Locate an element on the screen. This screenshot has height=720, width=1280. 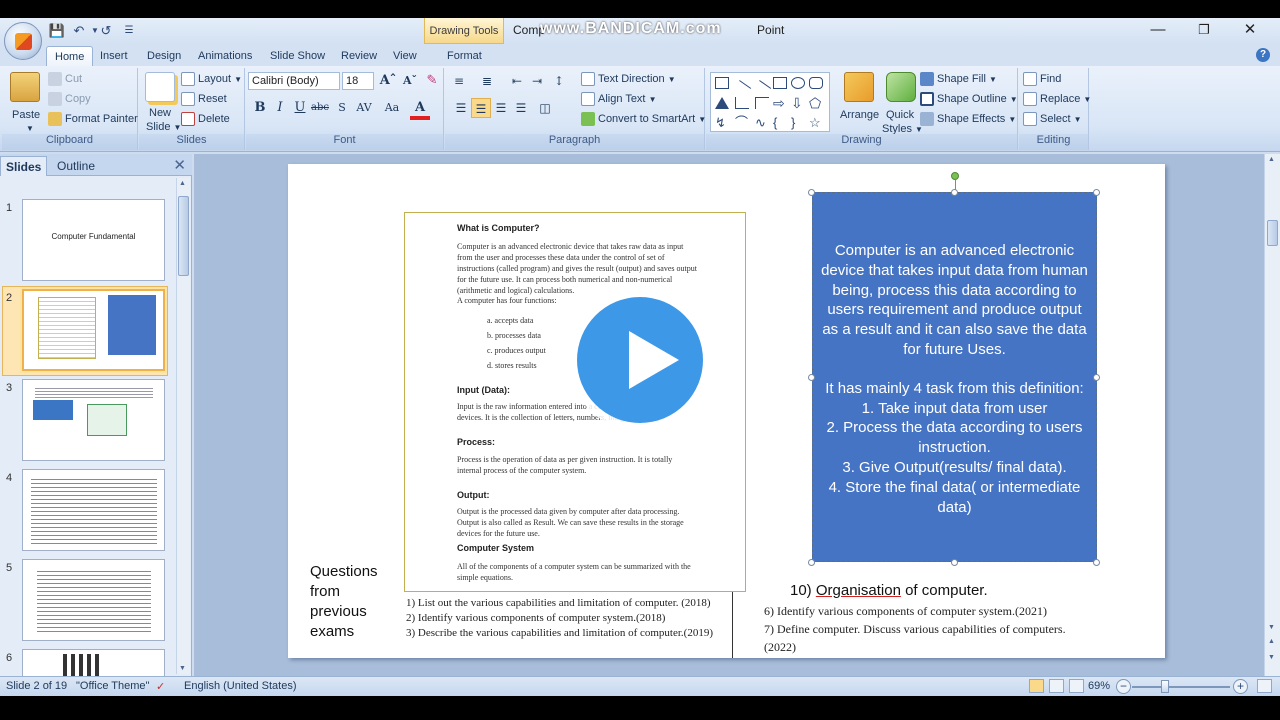
zoom-slider-knob is located at coordinates (1165, 686).